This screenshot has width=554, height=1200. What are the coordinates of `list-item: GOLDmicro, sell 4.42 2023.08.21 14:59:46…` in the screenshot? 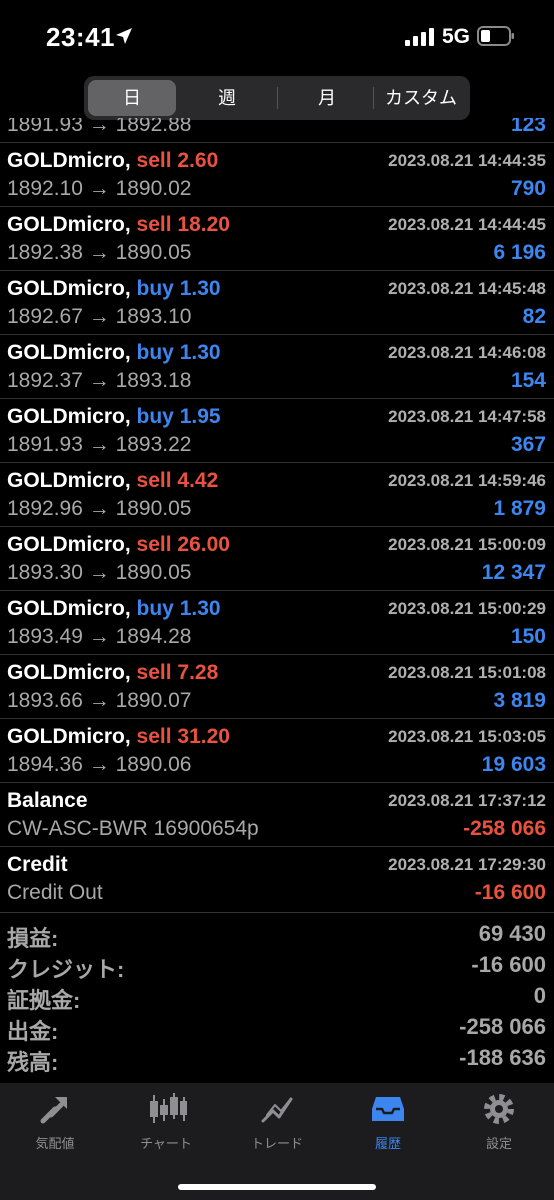 It's located at (277, 494).